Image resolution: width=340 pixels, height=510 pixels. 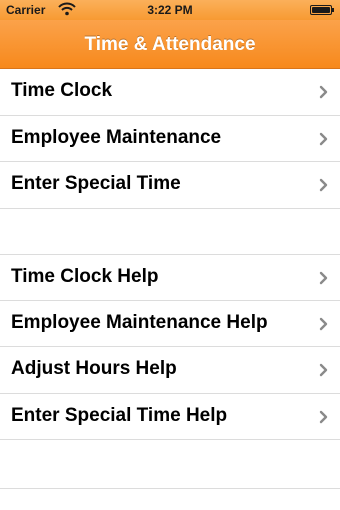 I want to click on menu-item-employee-maintenance-help: Employee Maintenance Help, so click(x=170, y=323).